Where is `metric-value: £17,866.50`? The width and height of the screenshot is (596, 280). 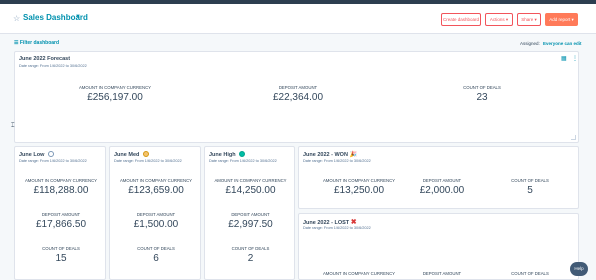 metric-value: £17,866.50 is located at coordinates (61, 224).